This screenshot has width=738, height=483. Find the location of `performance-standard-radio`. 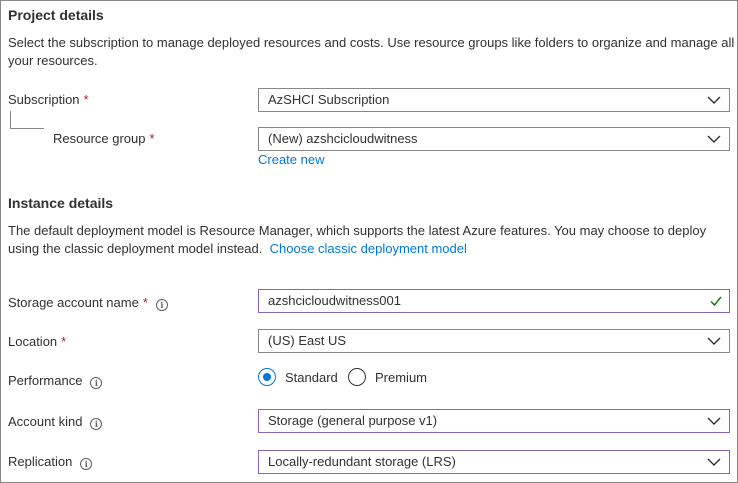

performance-standard-radio is located at coordinates (267, 377).